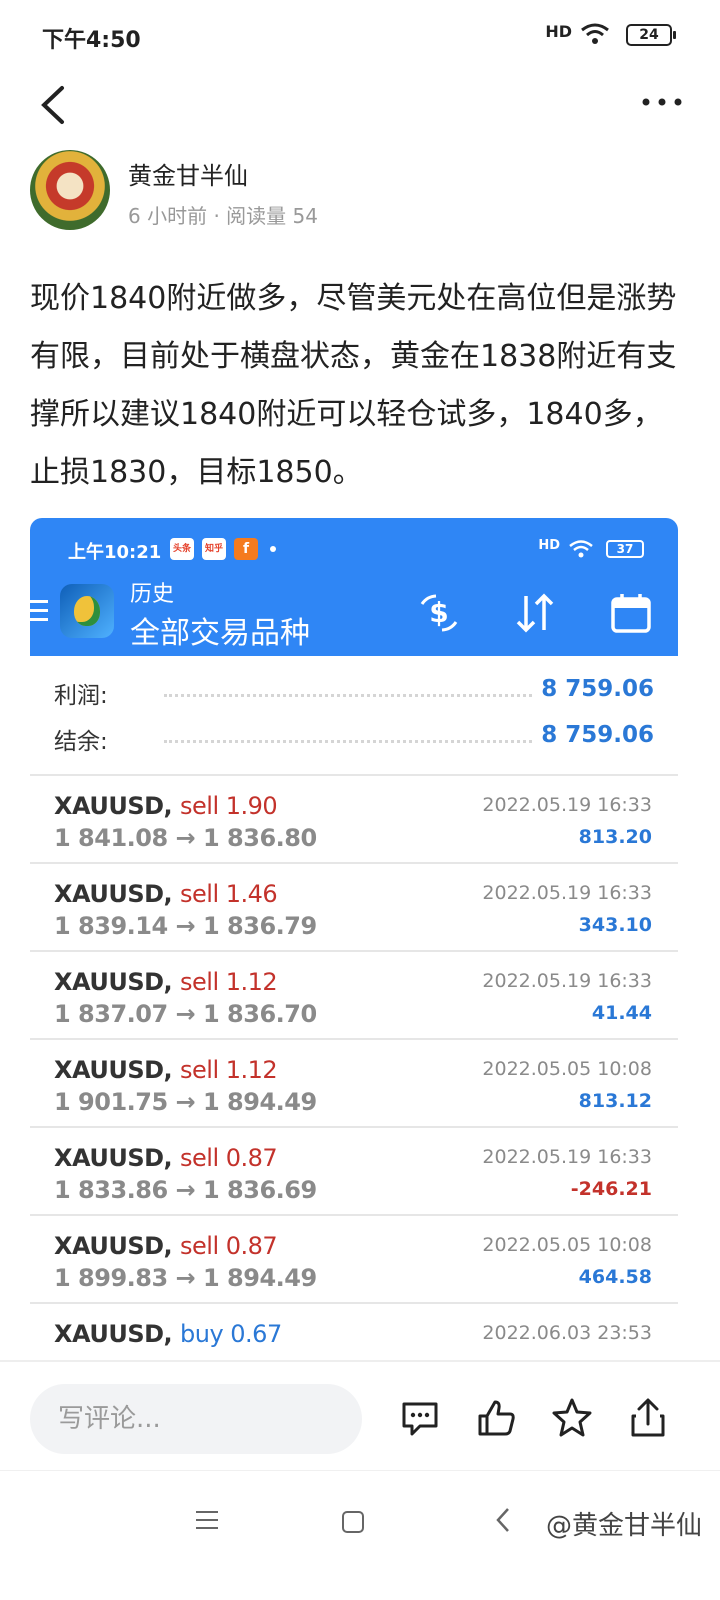 The image size is (720, 1600). I want to click on mt-title-history: 历史, so click(152, 594).